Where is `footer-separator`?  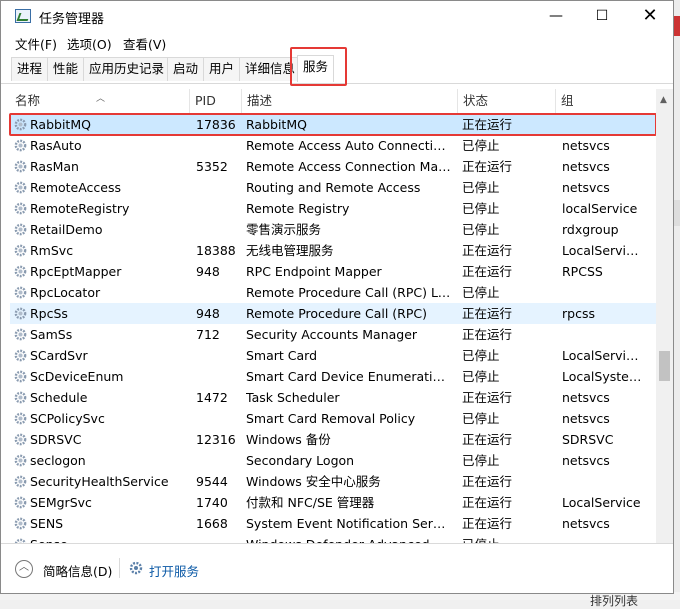 footer-separator is located at coordinates (119, 568).